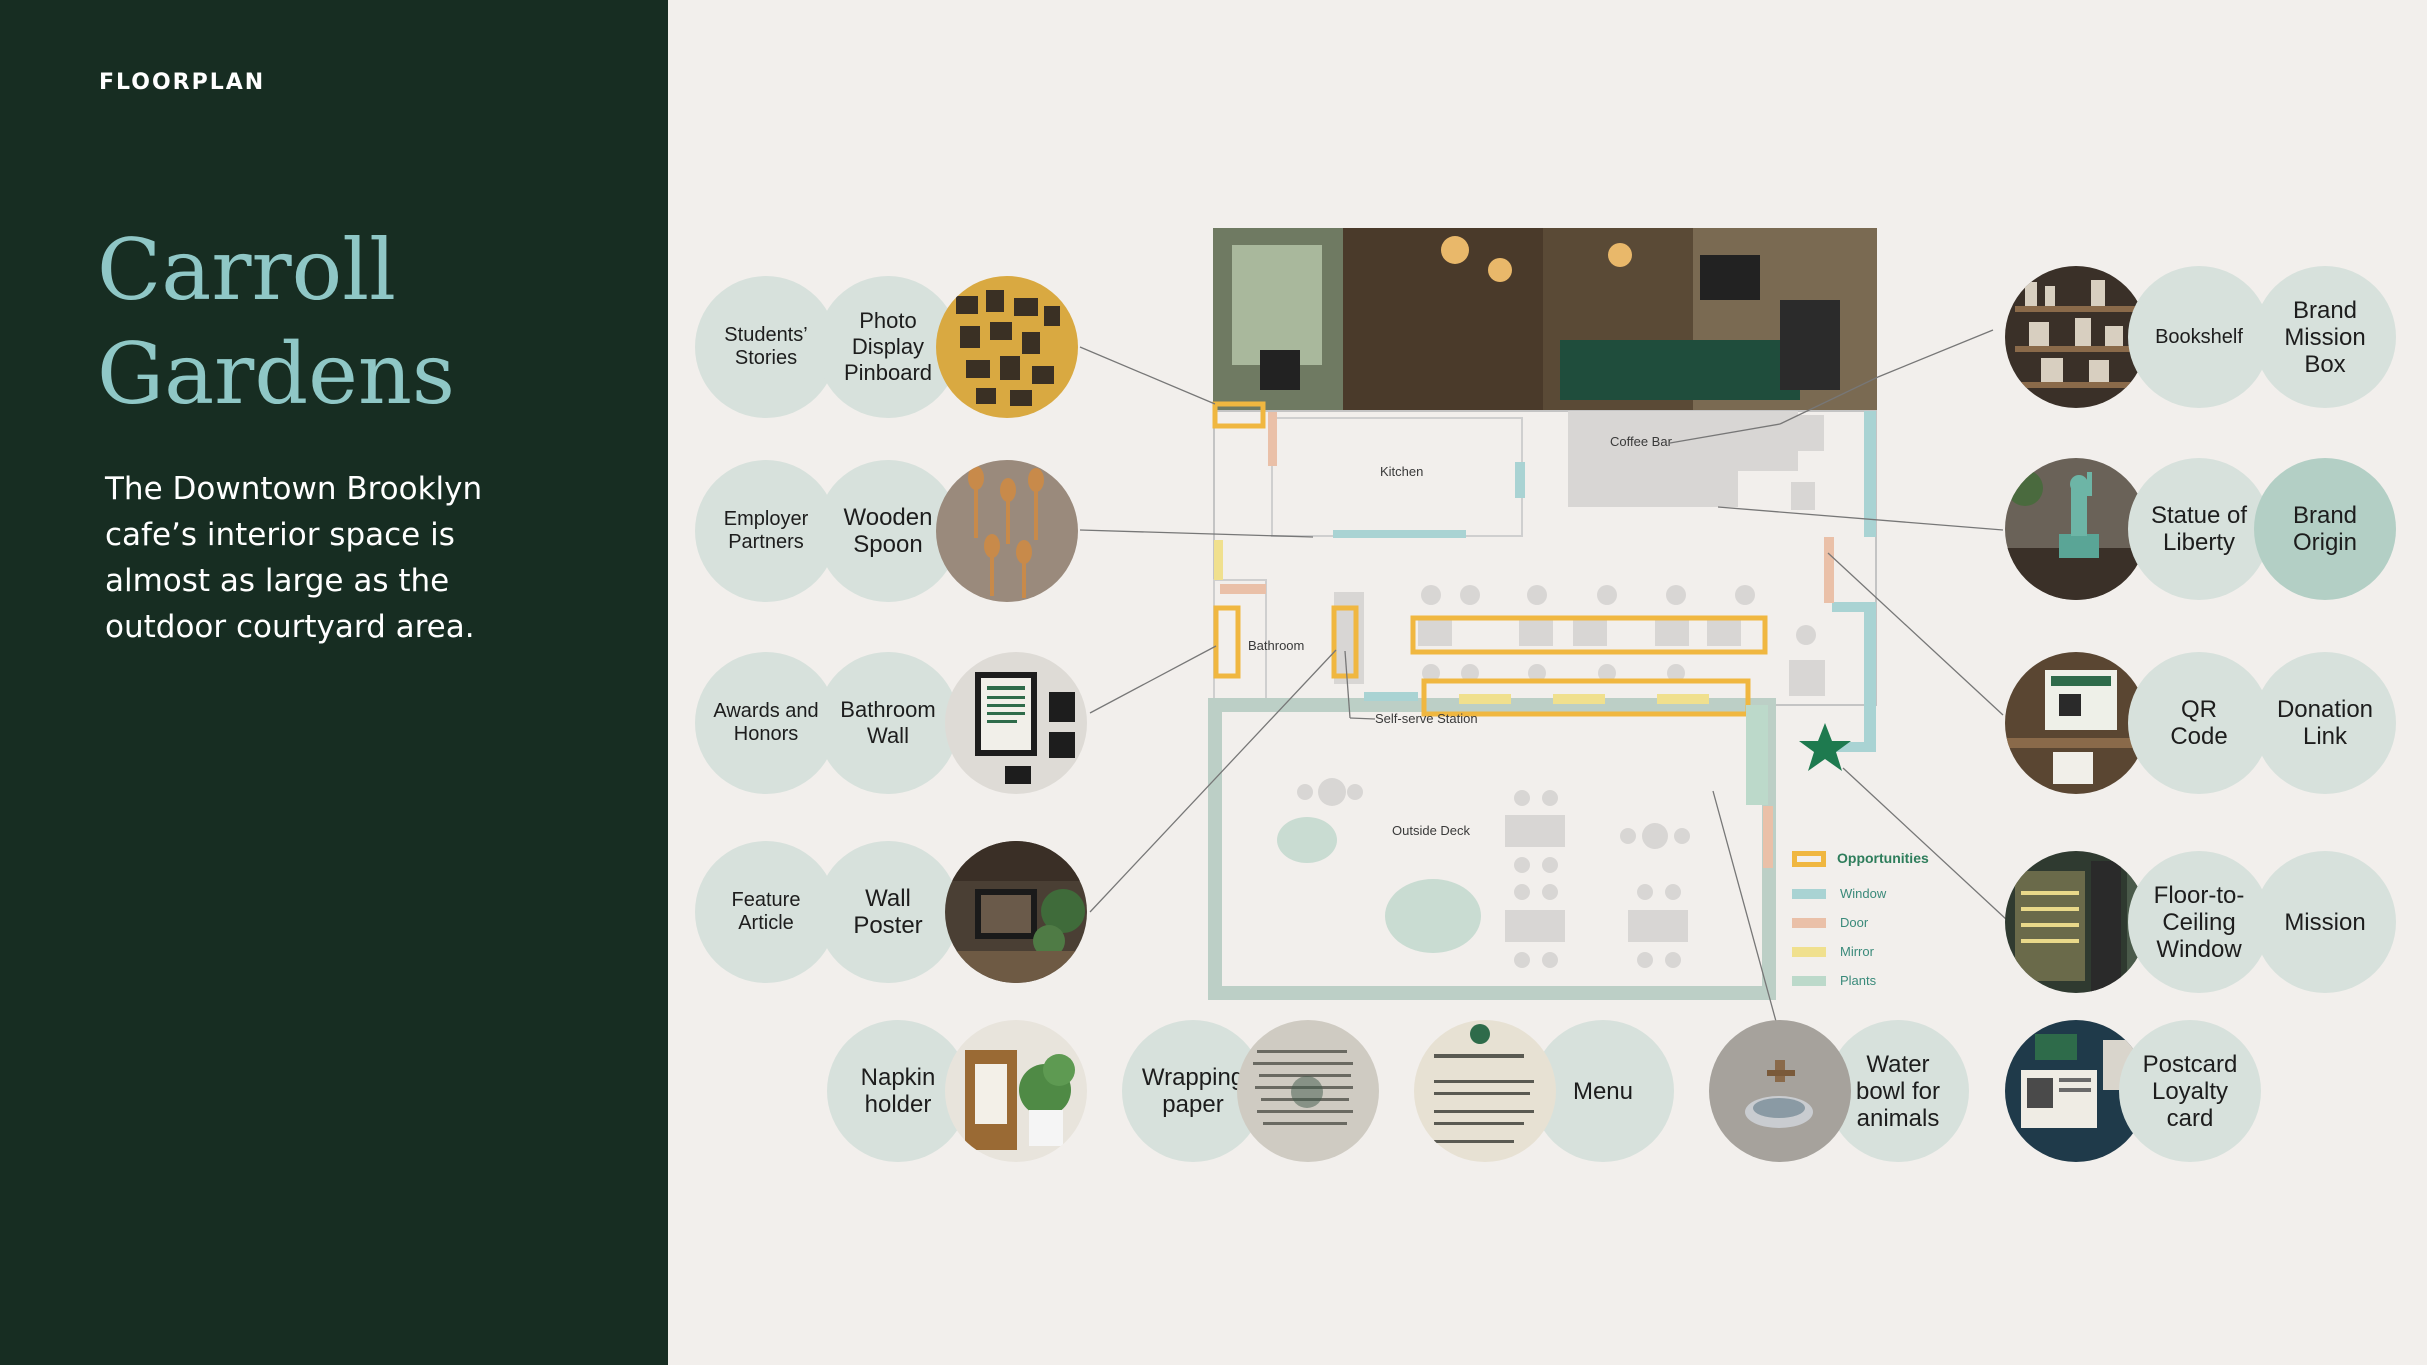 The image size is (2427, 1365). What do you see at coordinates (1833, 951) in the screenshot?
I see `legend-item-mirror: Mirror` at bounding box center [1833, 951].